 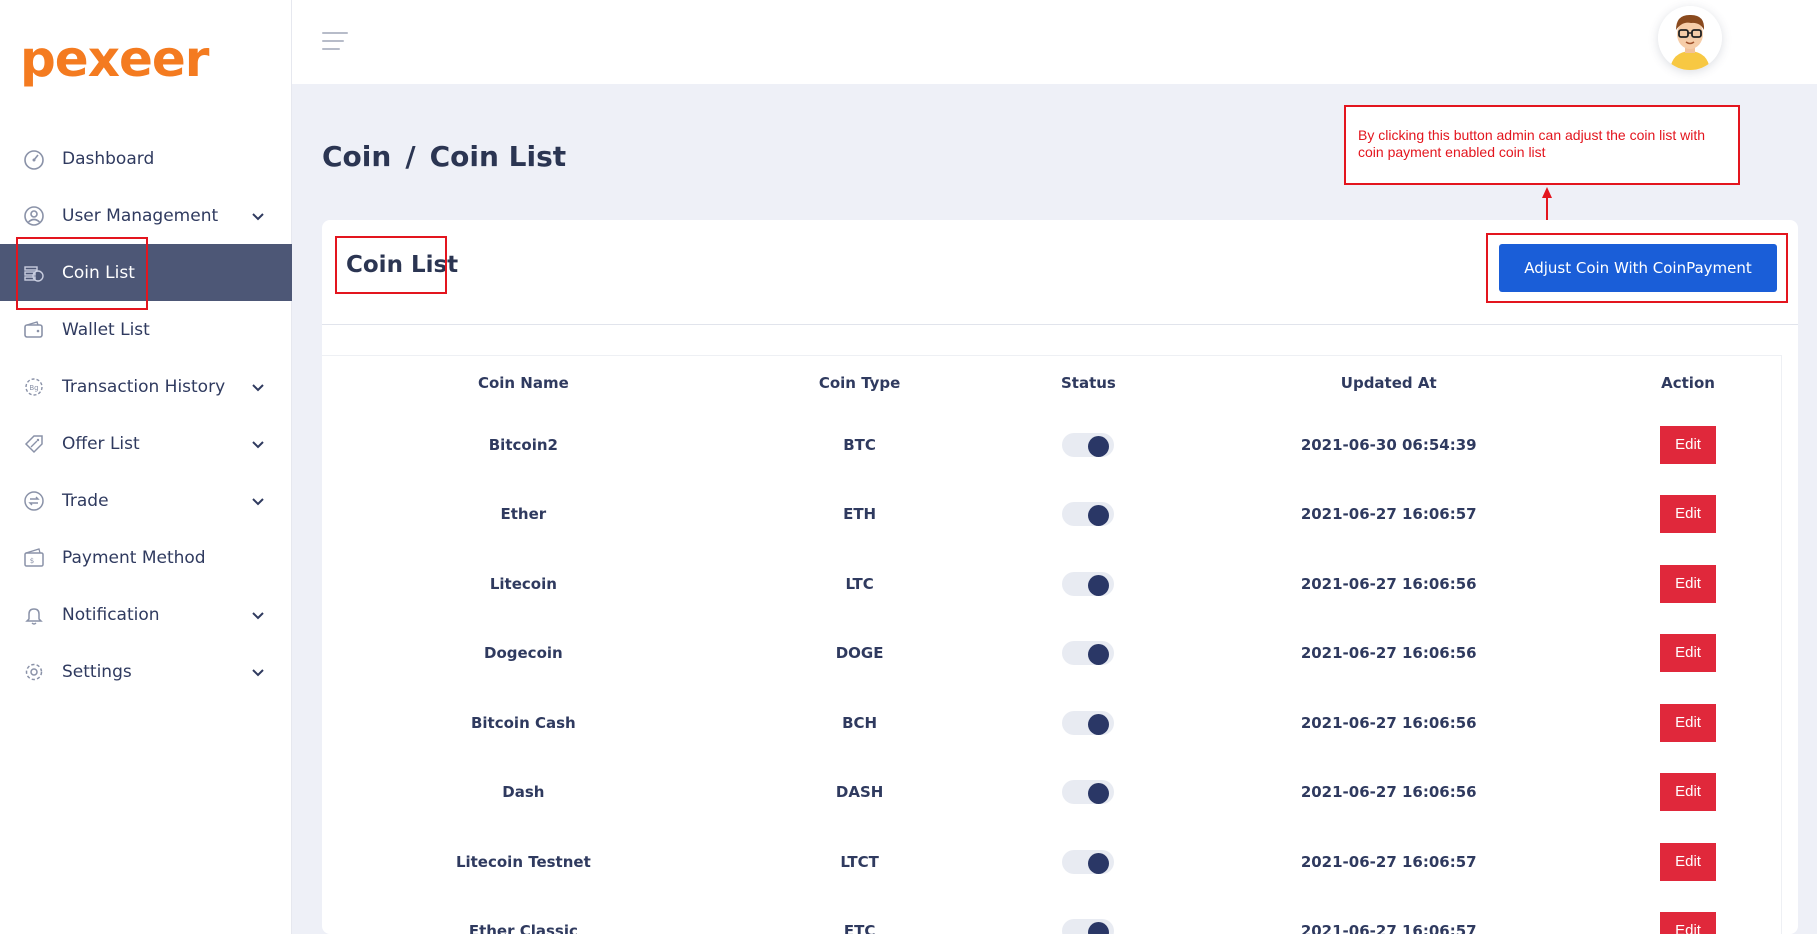 I want to click on column-header-updated-at: Updated At, so click(x=1388, y=383).